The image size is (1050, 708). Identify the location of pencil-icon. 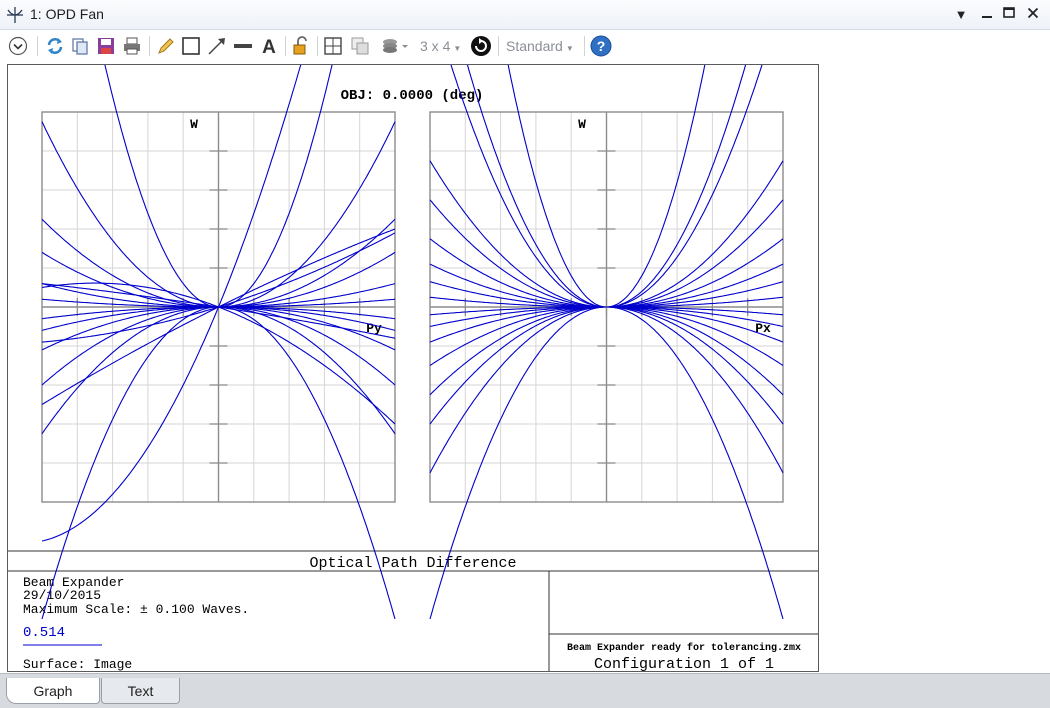
(166, 46).